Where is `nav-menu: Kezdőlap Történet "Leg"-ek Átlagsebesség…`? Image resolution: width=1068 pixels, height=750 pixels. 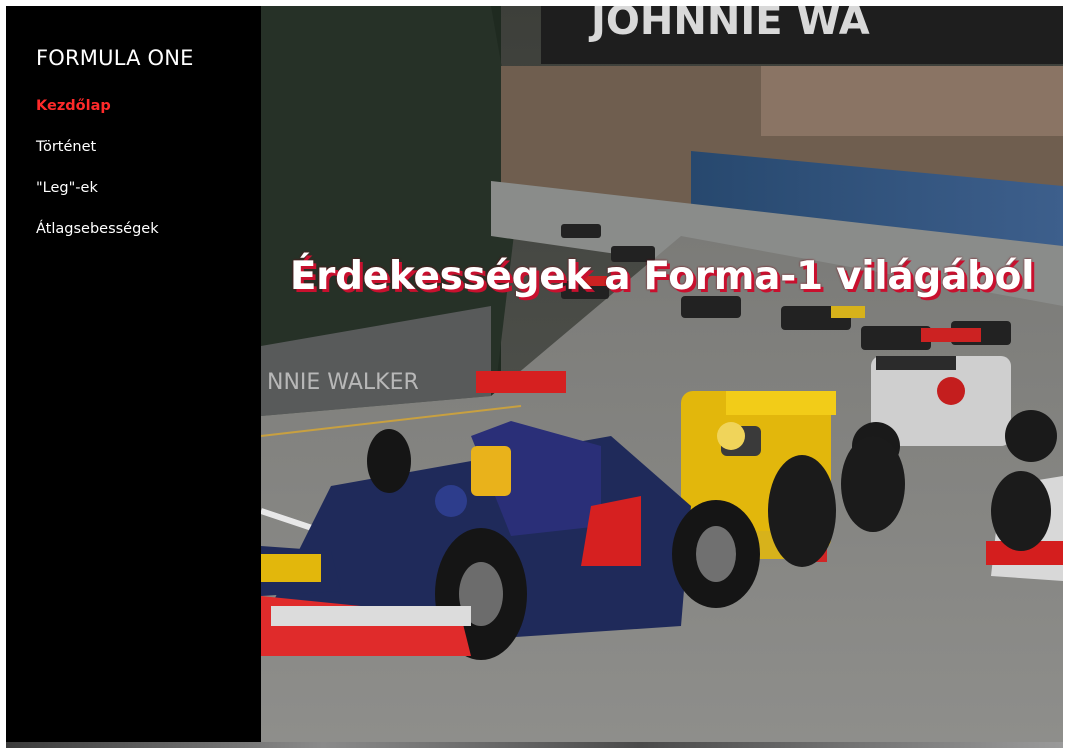
nav-menu: Kezdőlap Történet "Leg"-ek Átlagsebesség… is located at coordinates (148, 180).